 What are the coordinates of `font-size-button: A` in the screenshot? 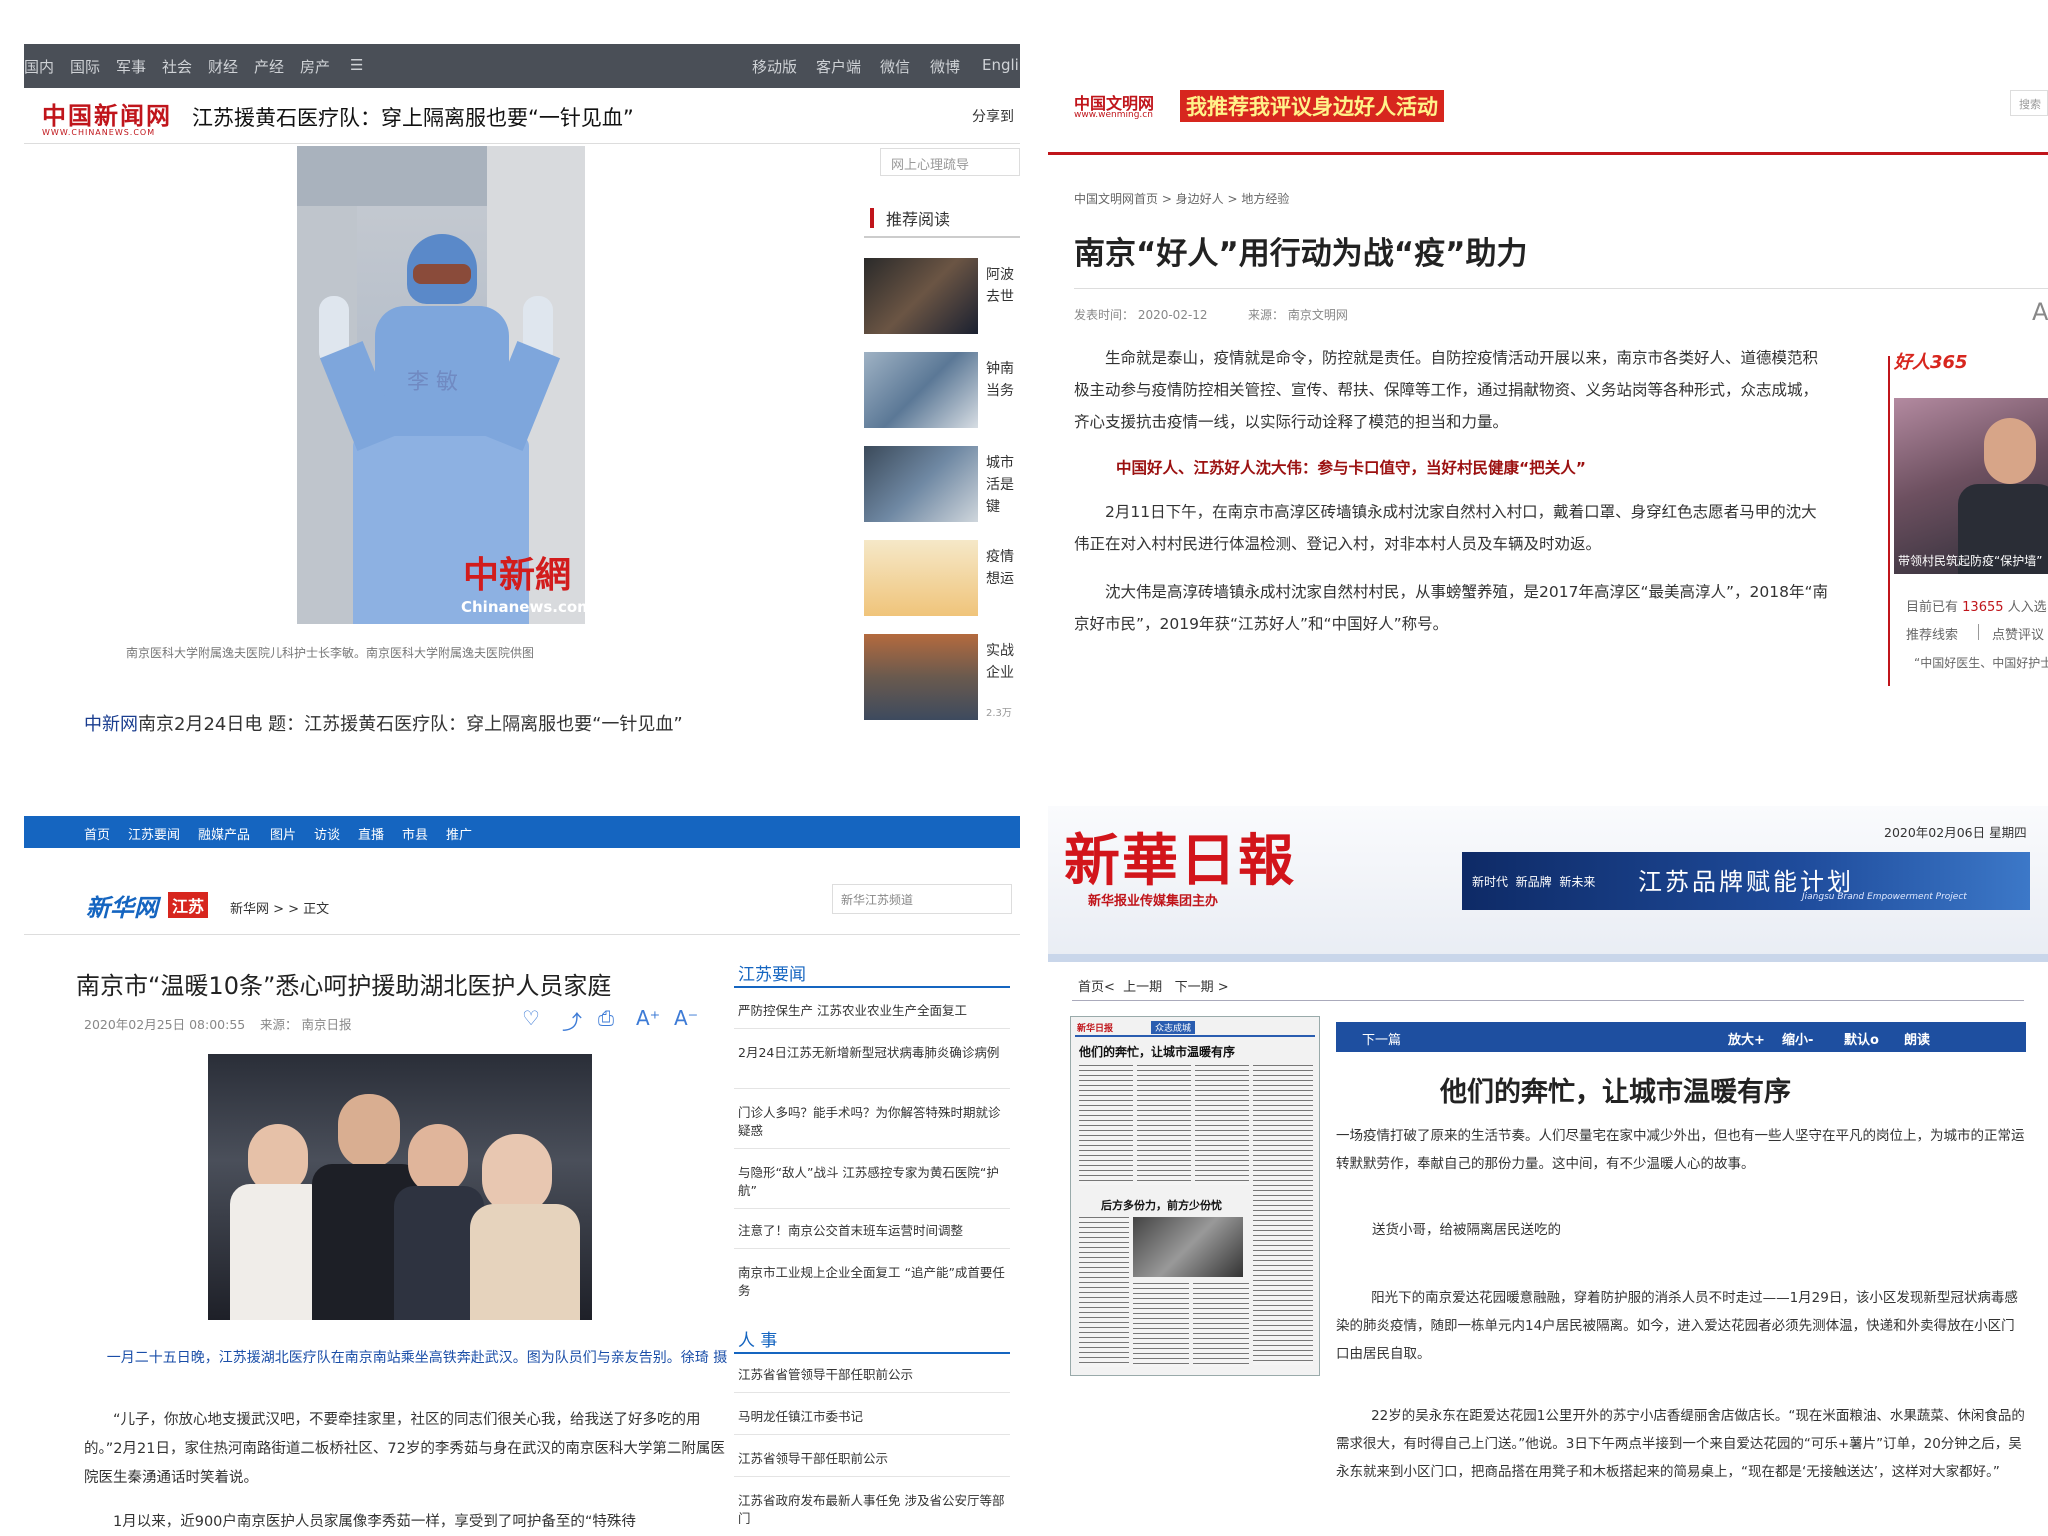 It's located at (2040, 312).